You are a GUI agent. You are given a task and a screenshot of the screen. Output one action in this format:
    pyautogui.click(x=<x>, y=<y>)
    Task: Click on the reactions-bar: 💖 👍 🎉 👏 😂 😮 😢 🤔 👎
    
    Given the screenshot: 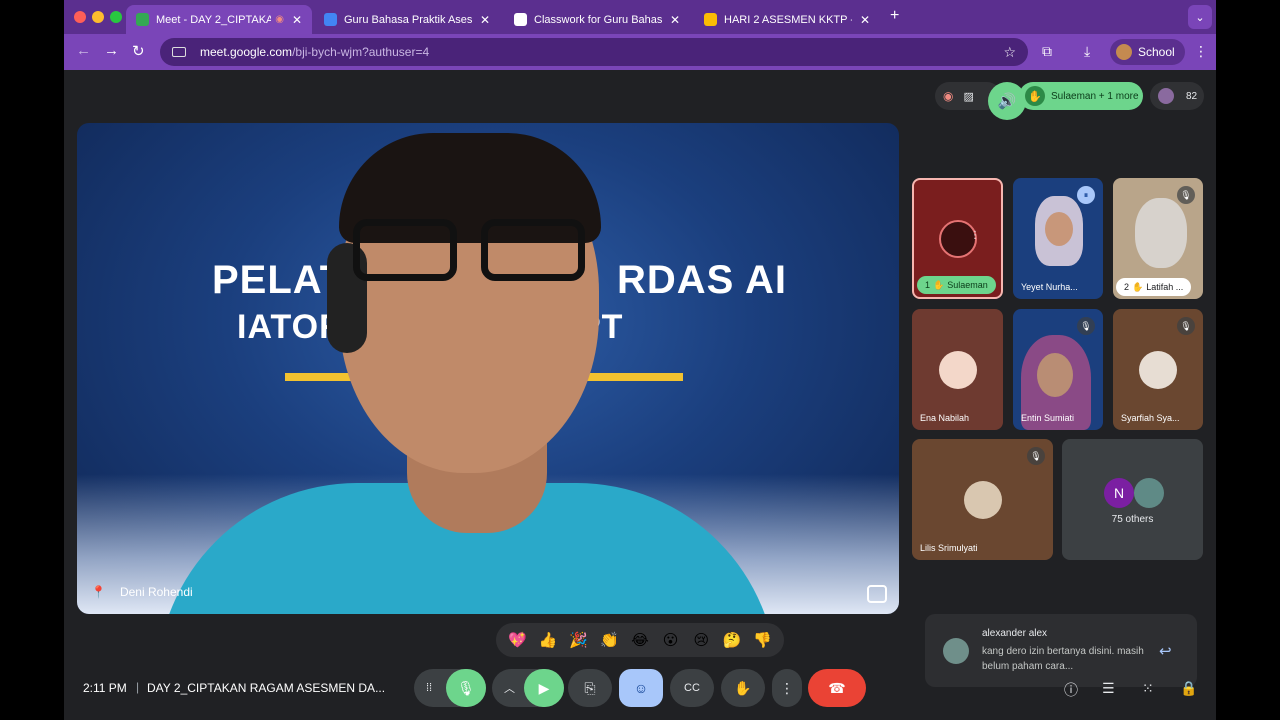 What is the action you would take?
    pyautogui.click(x=640, y=640)
    